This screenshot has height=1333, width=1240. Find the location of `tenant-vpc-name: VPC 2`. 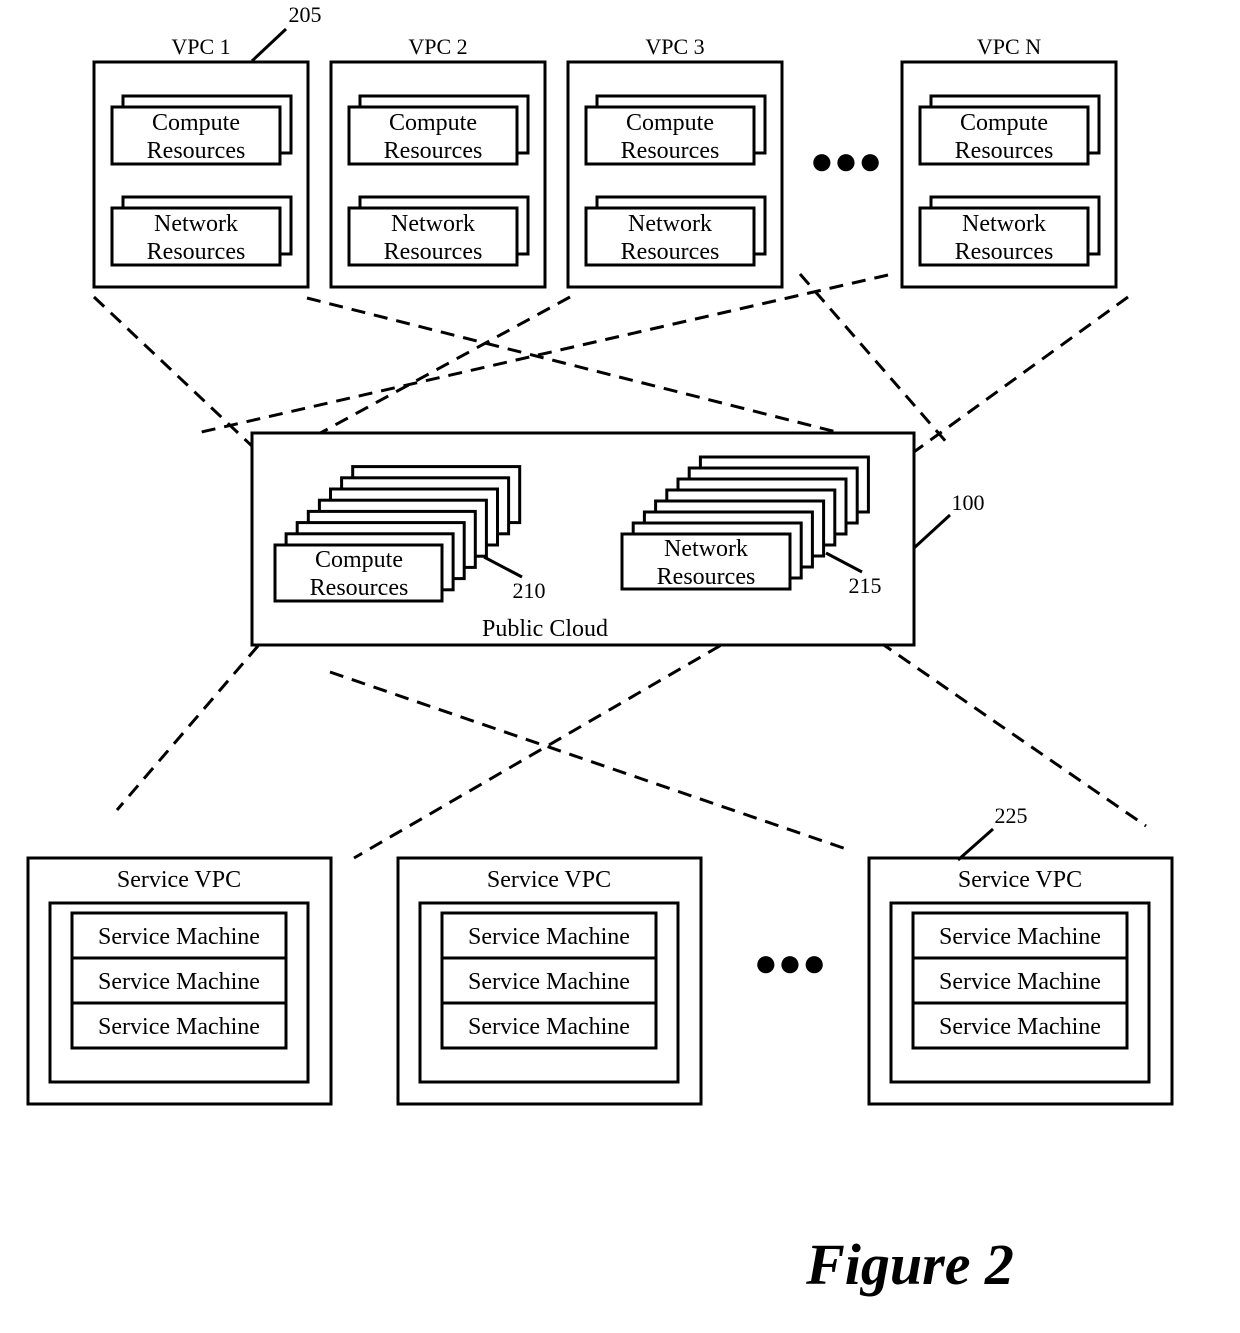

tenant-vpc-name: VPC 2 is located at coordinates (437, 46).